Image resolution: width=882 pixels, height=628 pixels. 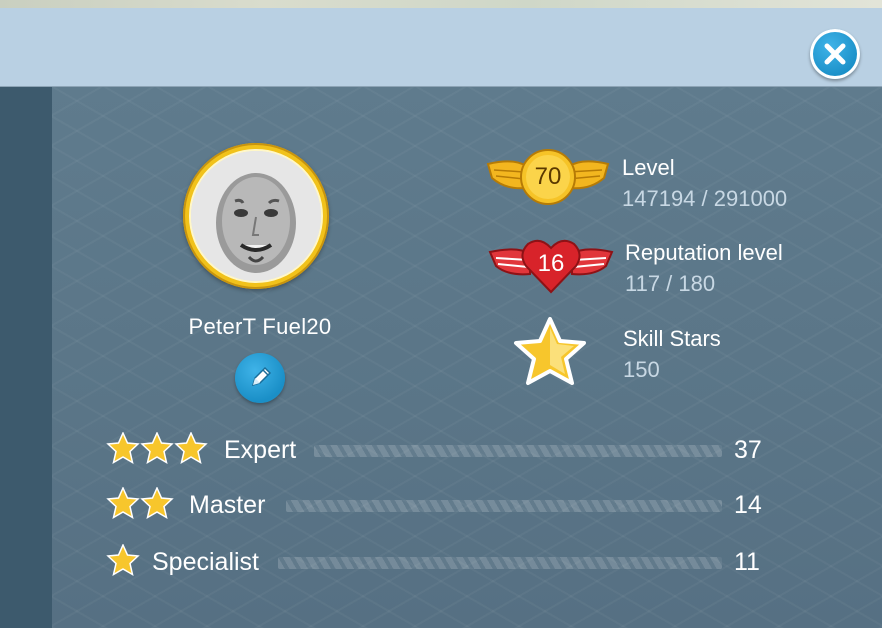 What do you see at coordinates (260, 450) in the screenshot?
I see `rank-label: Expert` at bounding box center [260, 450].